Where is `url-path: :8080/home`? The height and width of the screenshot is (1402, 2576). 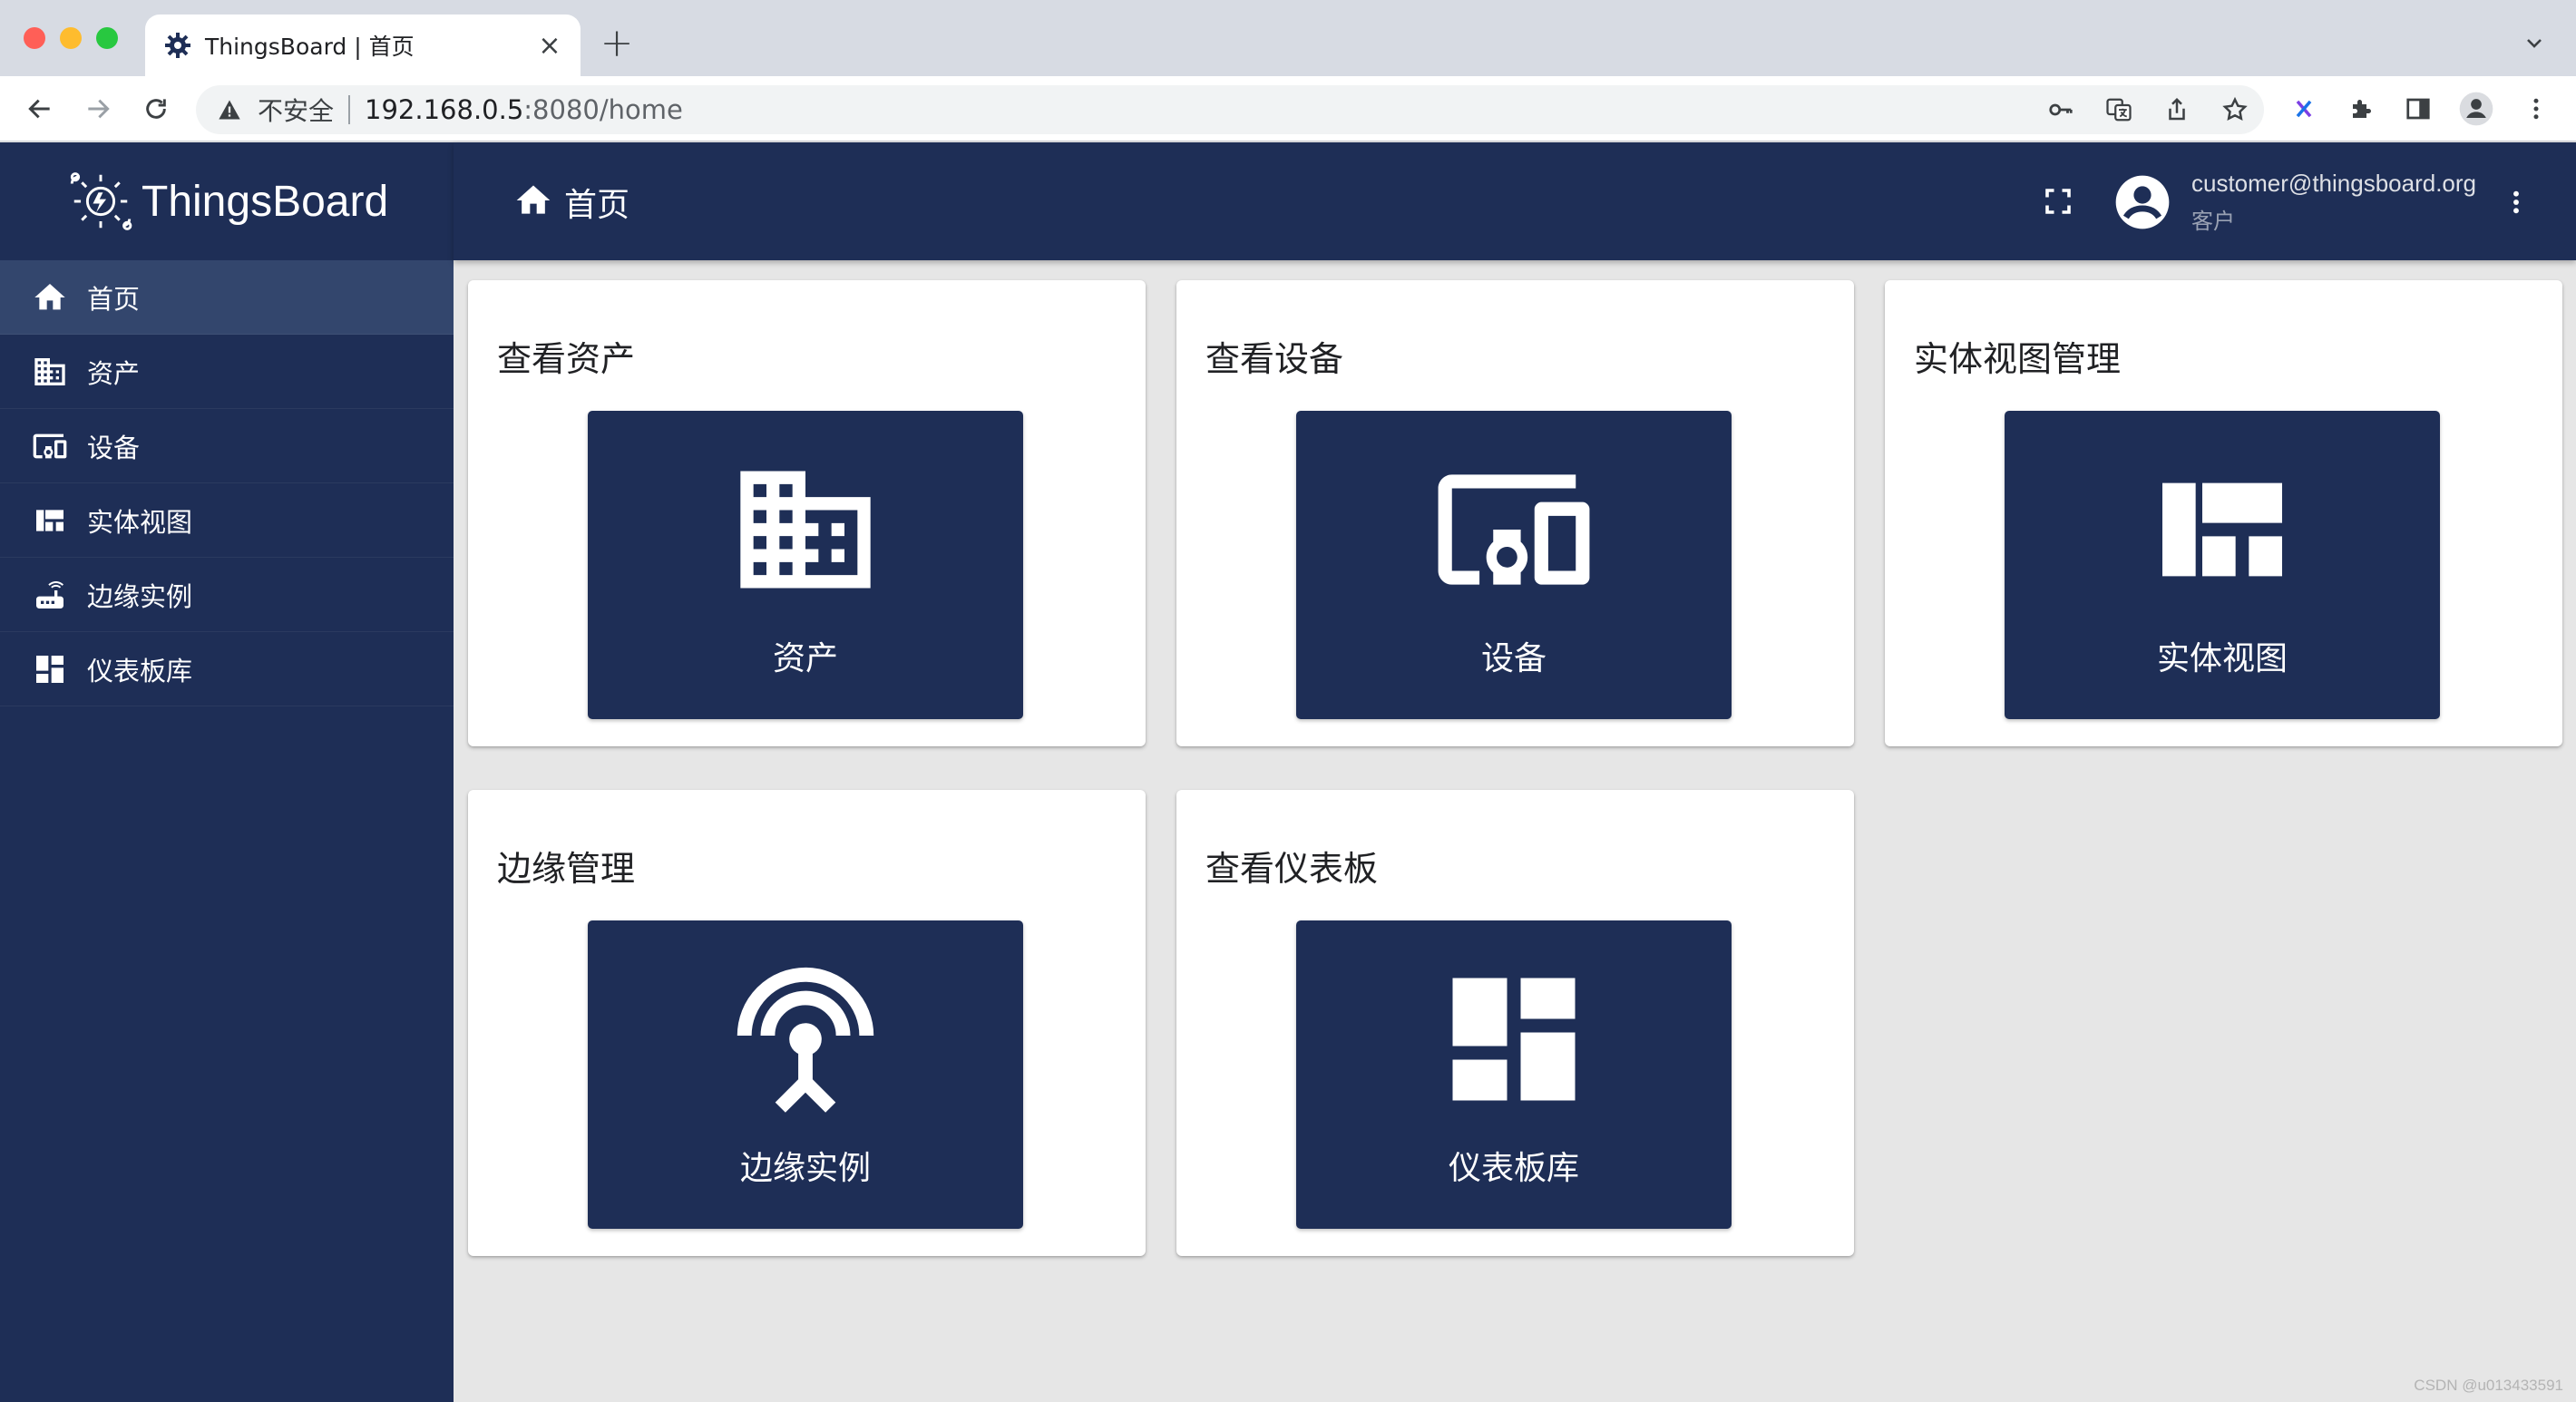 url-path: :8080/home is located at coordinates (603, 109).